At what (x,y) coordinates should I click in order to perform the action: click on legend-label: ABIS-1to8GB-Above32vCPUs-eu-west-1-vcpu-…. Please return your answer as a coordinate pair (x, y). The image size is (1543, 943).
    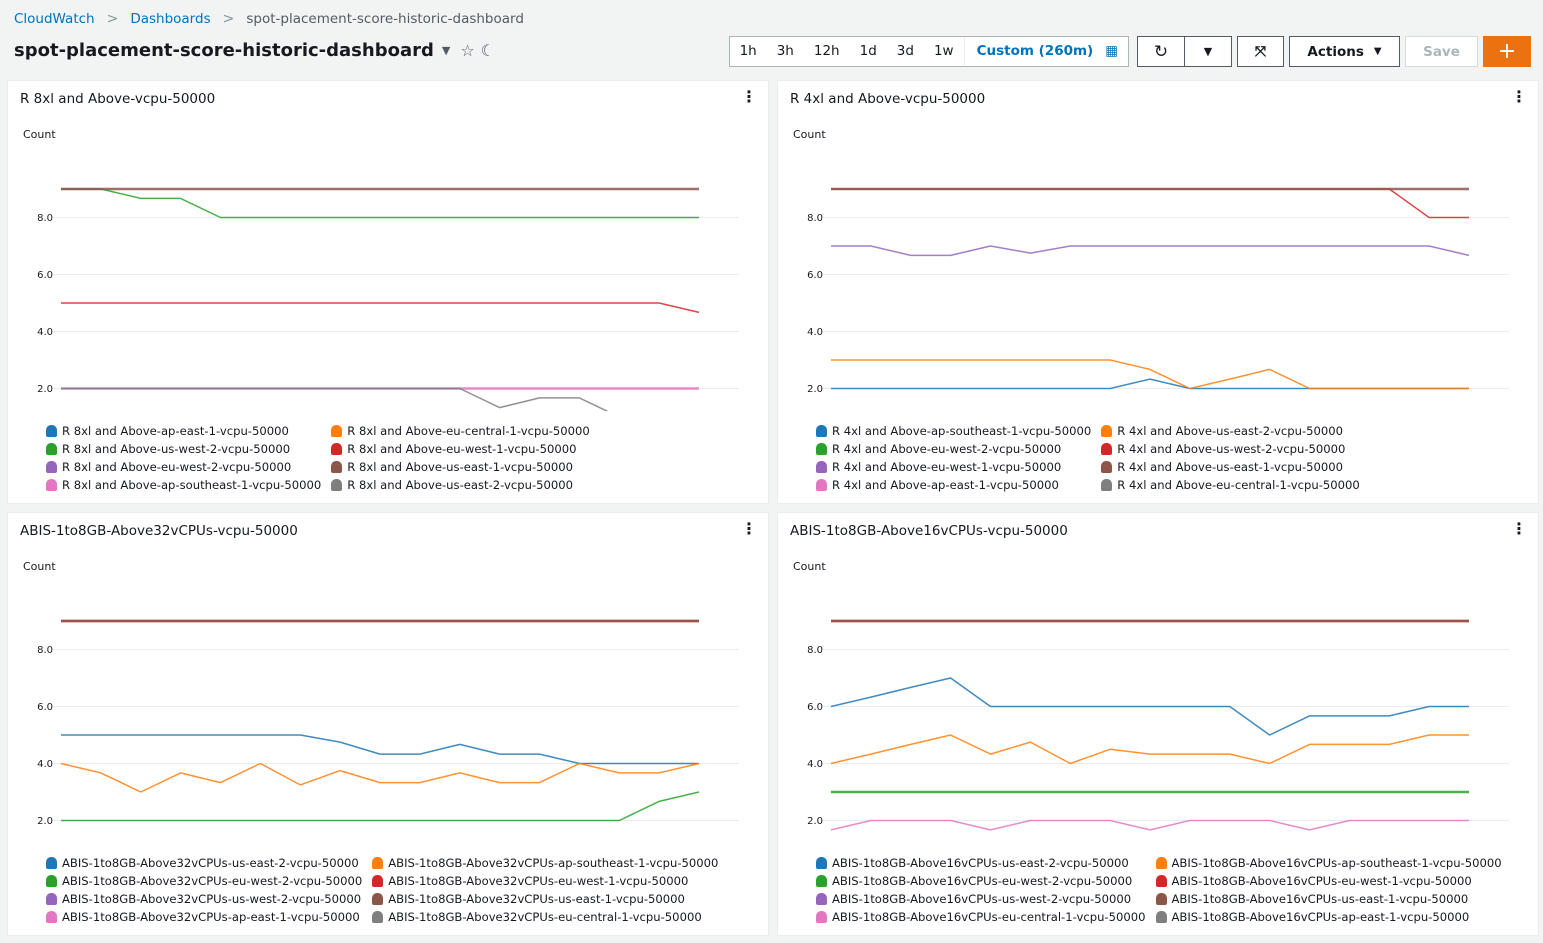
    Looking at the image, I should click on (538, 880).